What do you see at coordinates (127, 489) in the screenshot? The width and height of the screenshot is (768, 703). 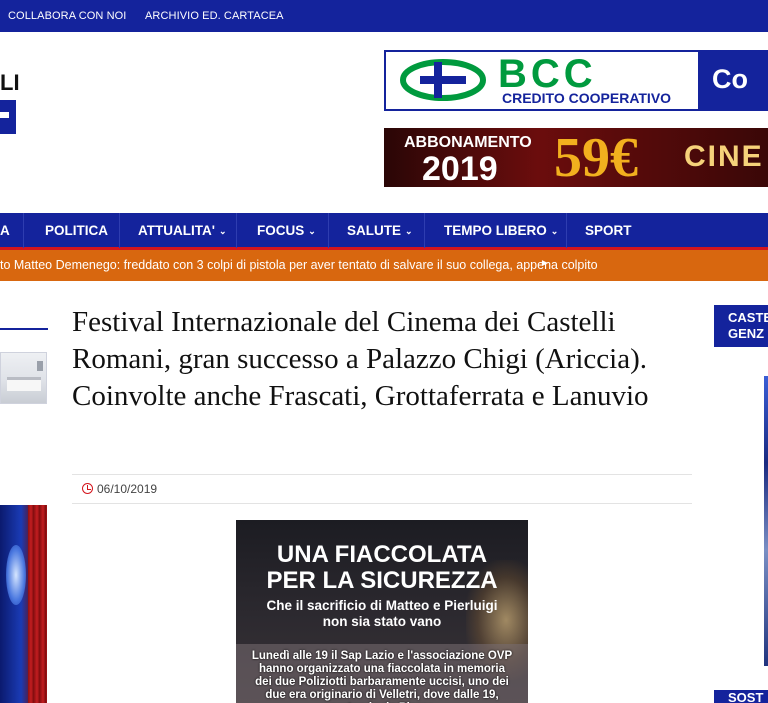 I see `article-date: 06/10/2019` at bounding box center [127, 489].